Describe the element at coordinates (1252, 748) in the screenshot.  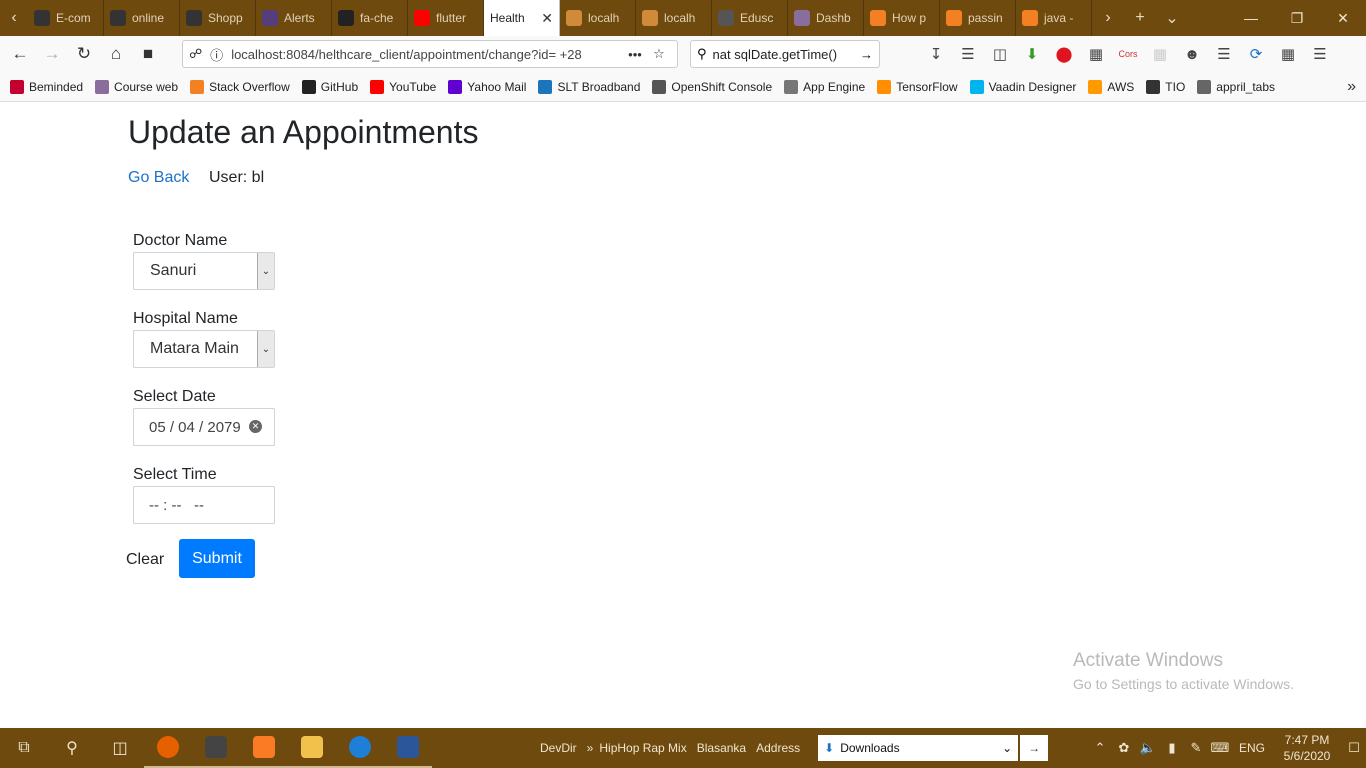
I see `language-indicator: ENG` at that location.